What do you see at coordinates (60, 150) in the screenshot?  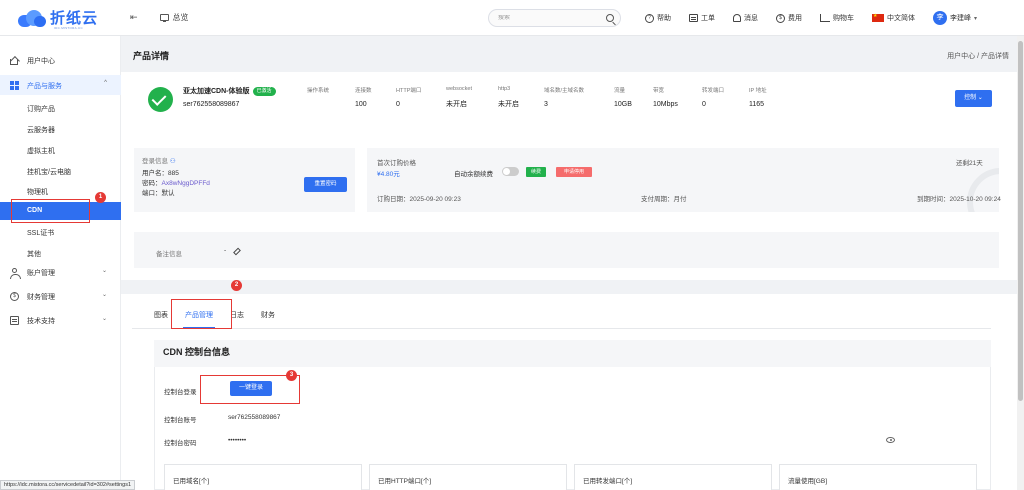 I see `sidebar-sub-virtual-host: 虚拟主机` at bounding box center [60, 150].